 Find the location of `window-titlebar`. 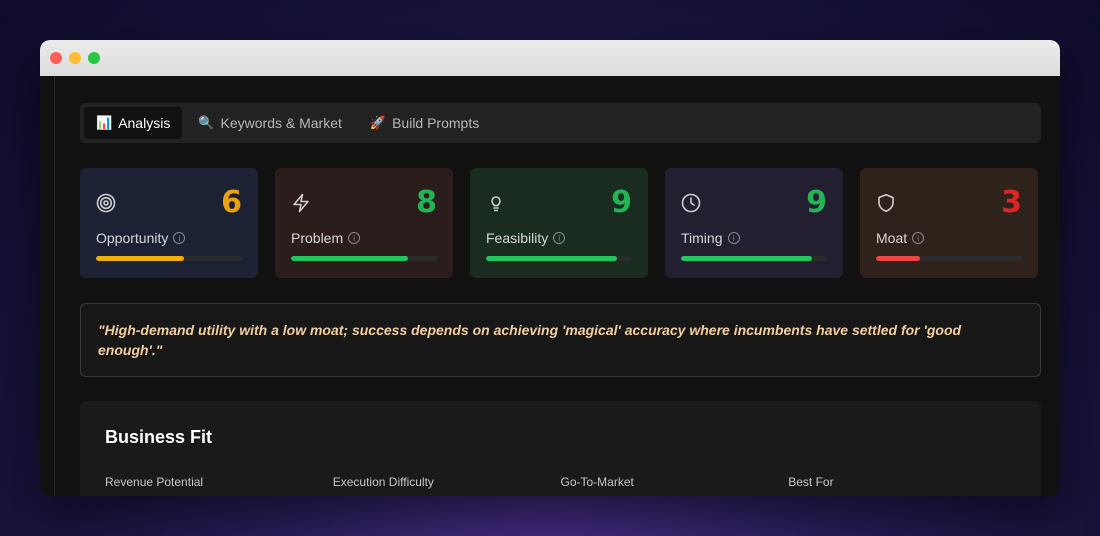

window-titlebar is located at coordinates (550, 58).